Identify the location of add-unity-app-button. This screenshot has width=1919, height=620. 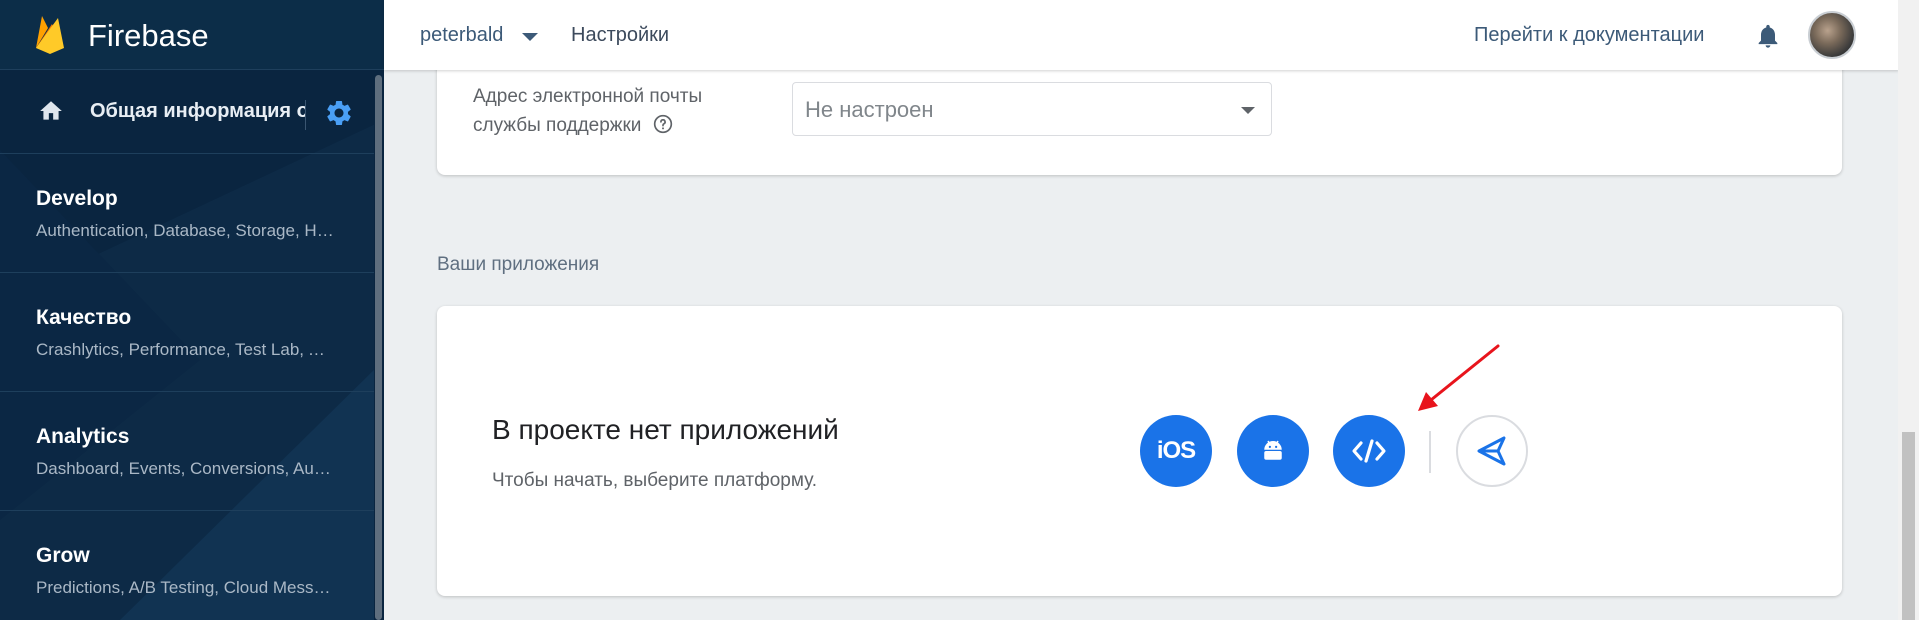
(1492, 451).